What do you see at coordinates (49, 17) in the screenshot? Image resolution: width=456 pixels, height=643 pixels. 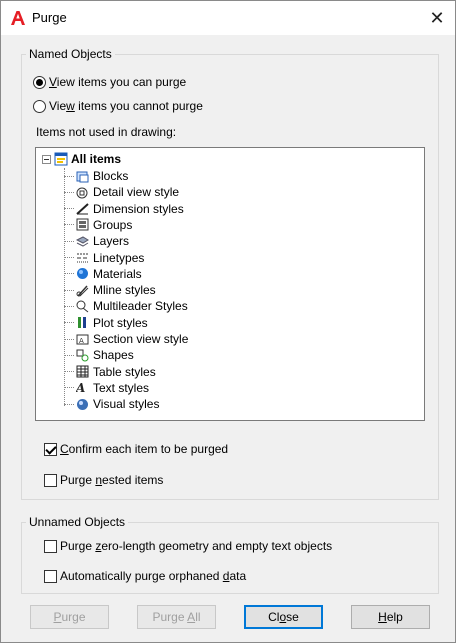 I see `window-title: Purge` at bounding box center [49, 17].